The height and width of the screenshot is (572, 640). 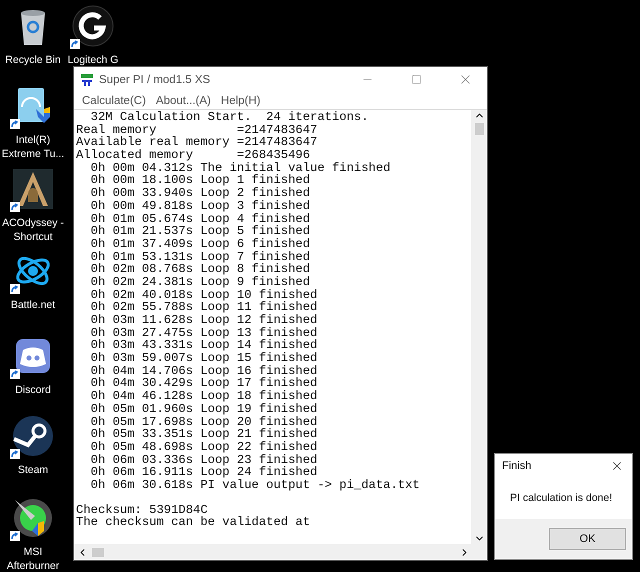 I want to click on piston-icon, so click(x=33, y=436).